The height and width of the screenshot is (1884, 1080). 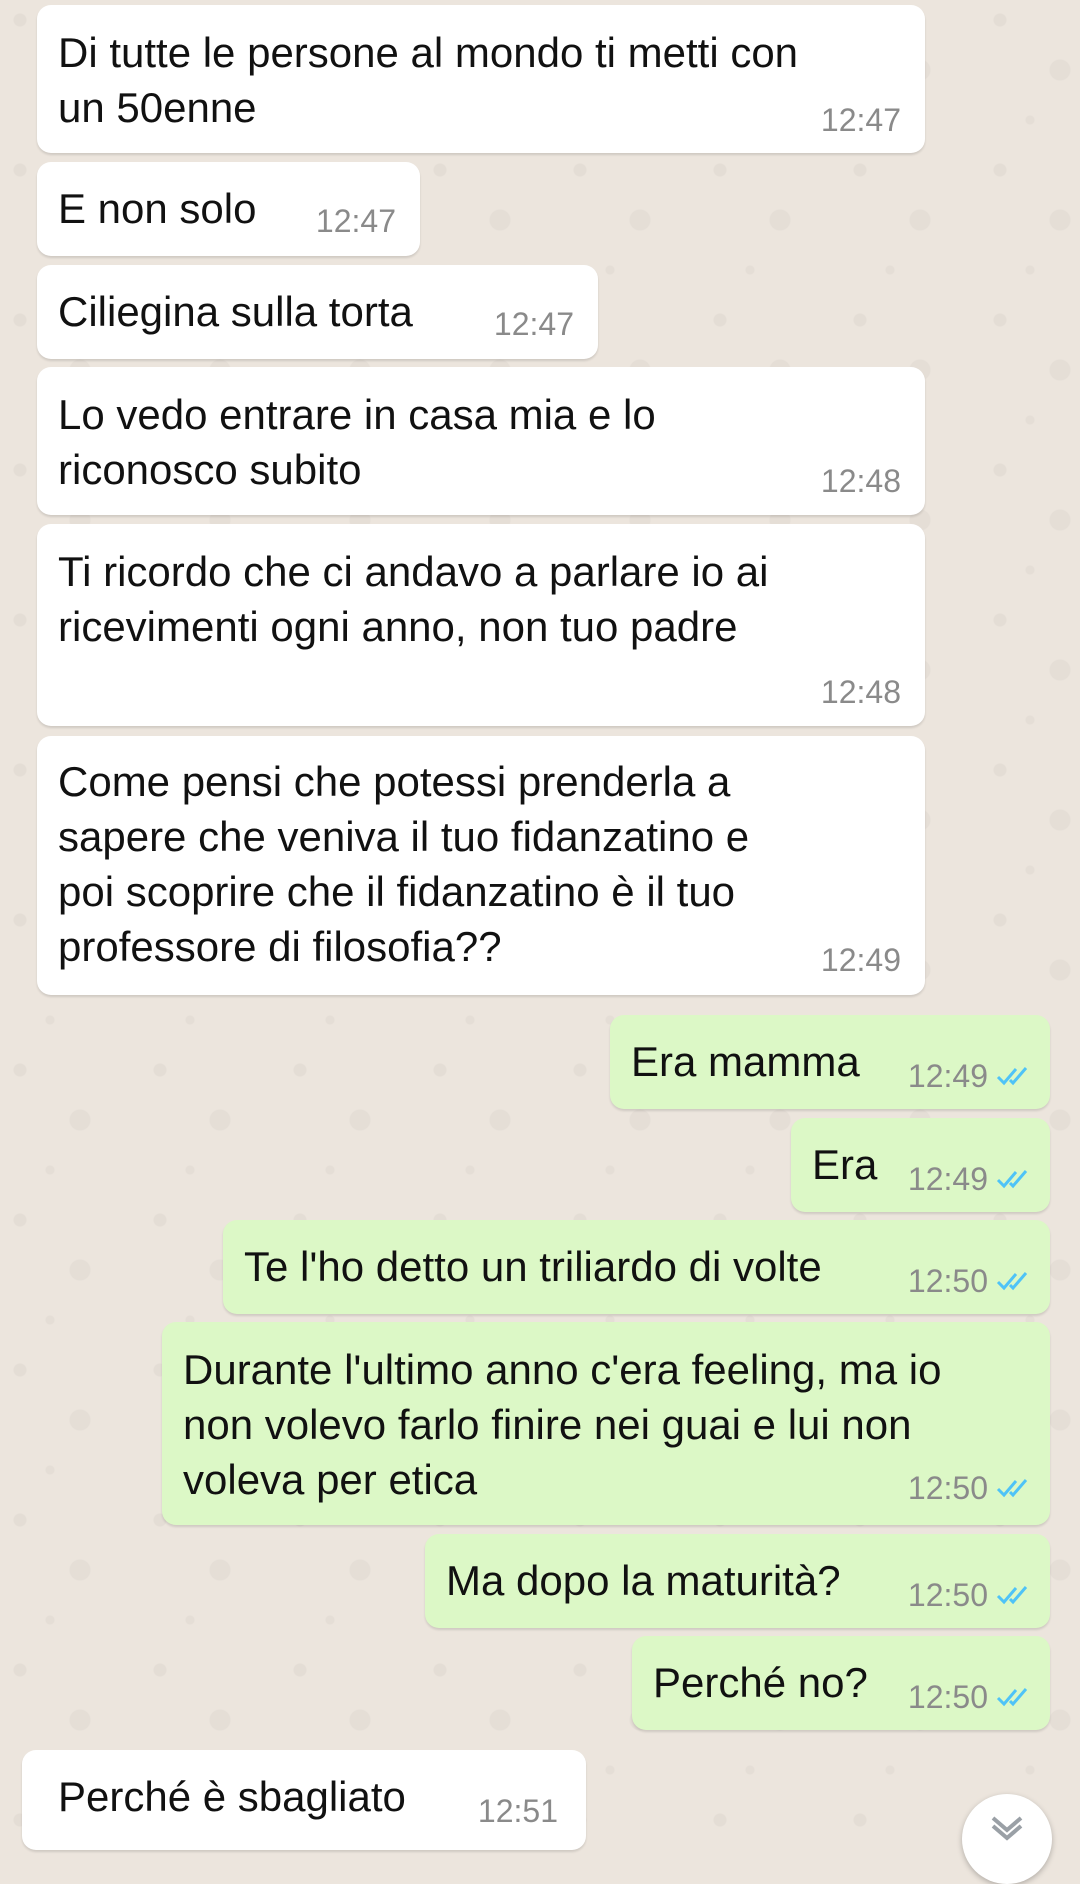 What do you see at coordinates (745, 1061) in the screenshot?
I see `message-text: Era mamma` at bounding box center [745, 1061].